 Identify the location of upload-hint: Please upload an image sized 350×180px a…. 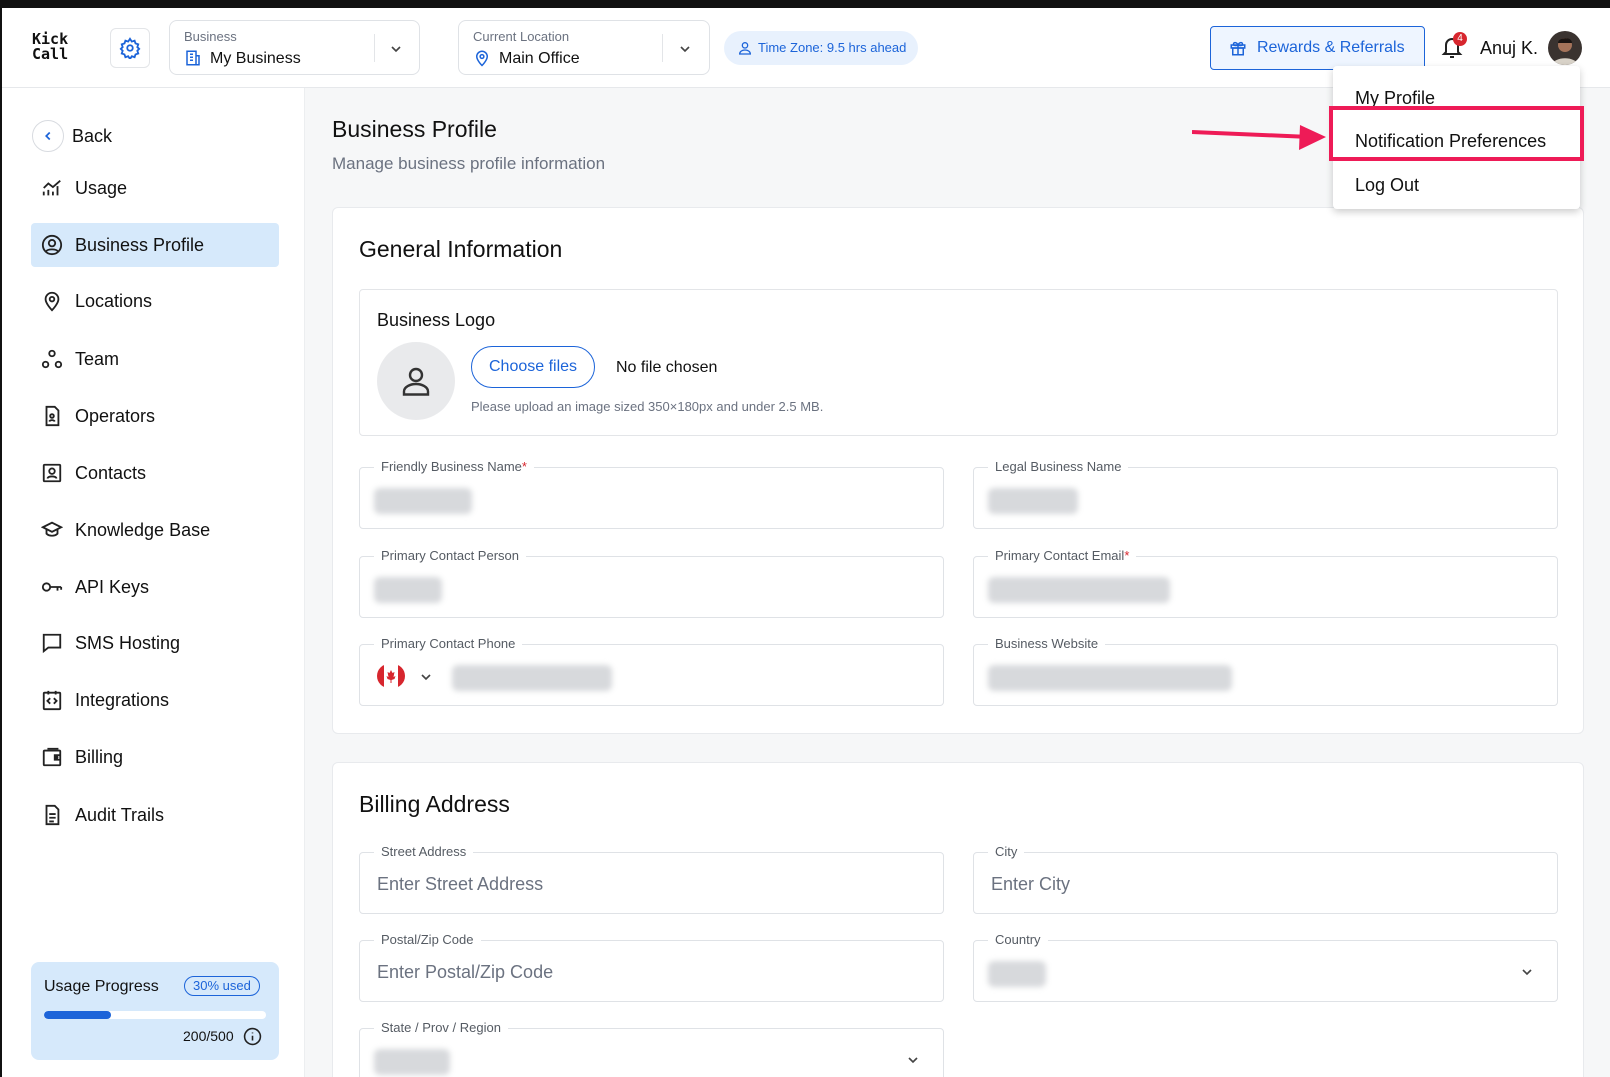
(647, 406).